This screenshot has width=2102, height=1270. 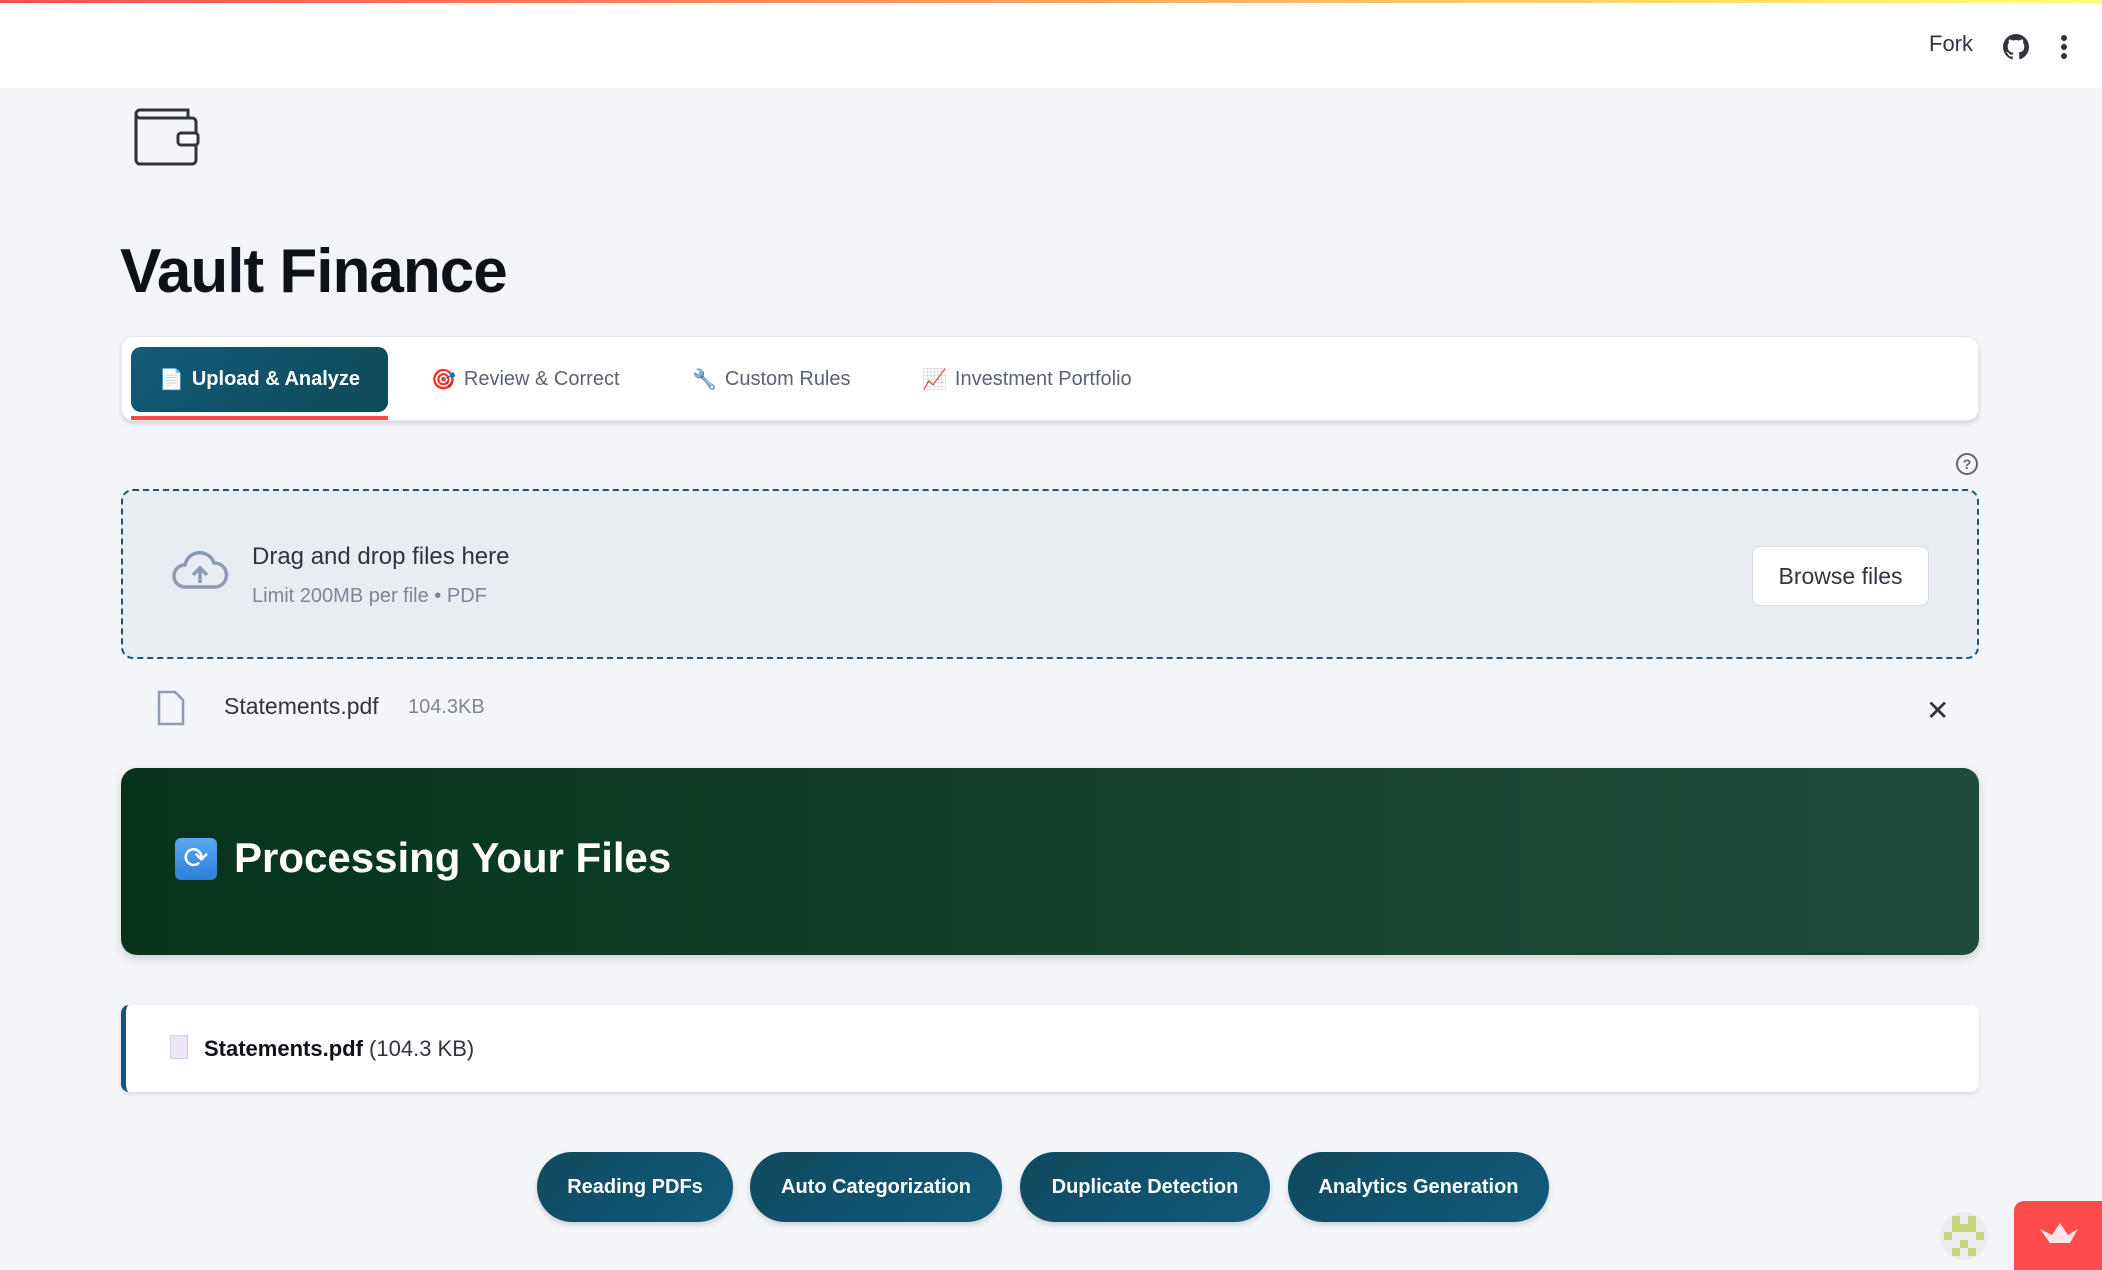 What do you see at coordinates (541, 379) in the screenshot?
I see `tab-label: Review & Correct` at bounding box center [541, 379].